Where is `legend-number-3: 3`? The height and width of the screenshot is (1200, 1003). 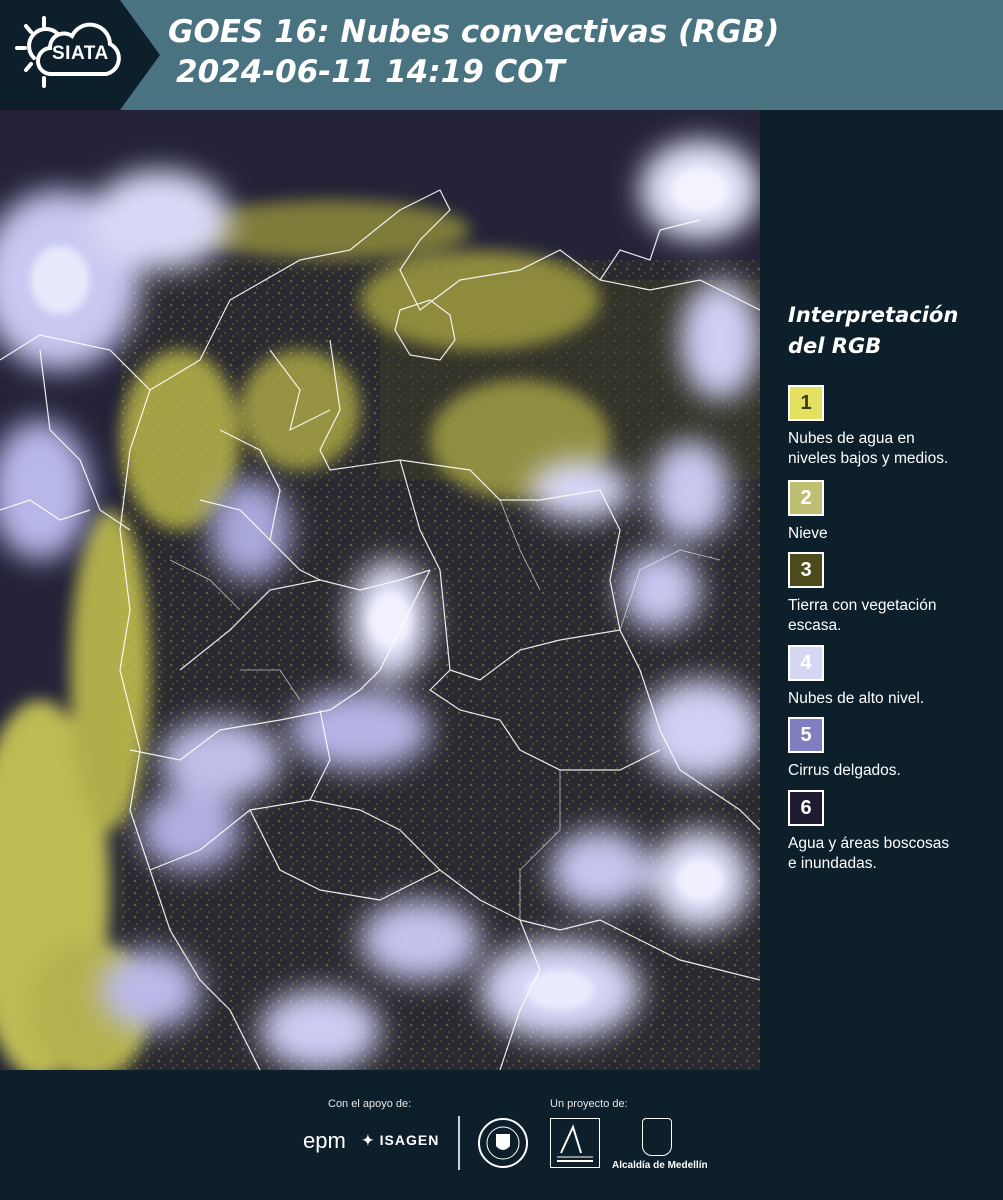 legend-number-3: 3 is located at coordinates (806, 569).